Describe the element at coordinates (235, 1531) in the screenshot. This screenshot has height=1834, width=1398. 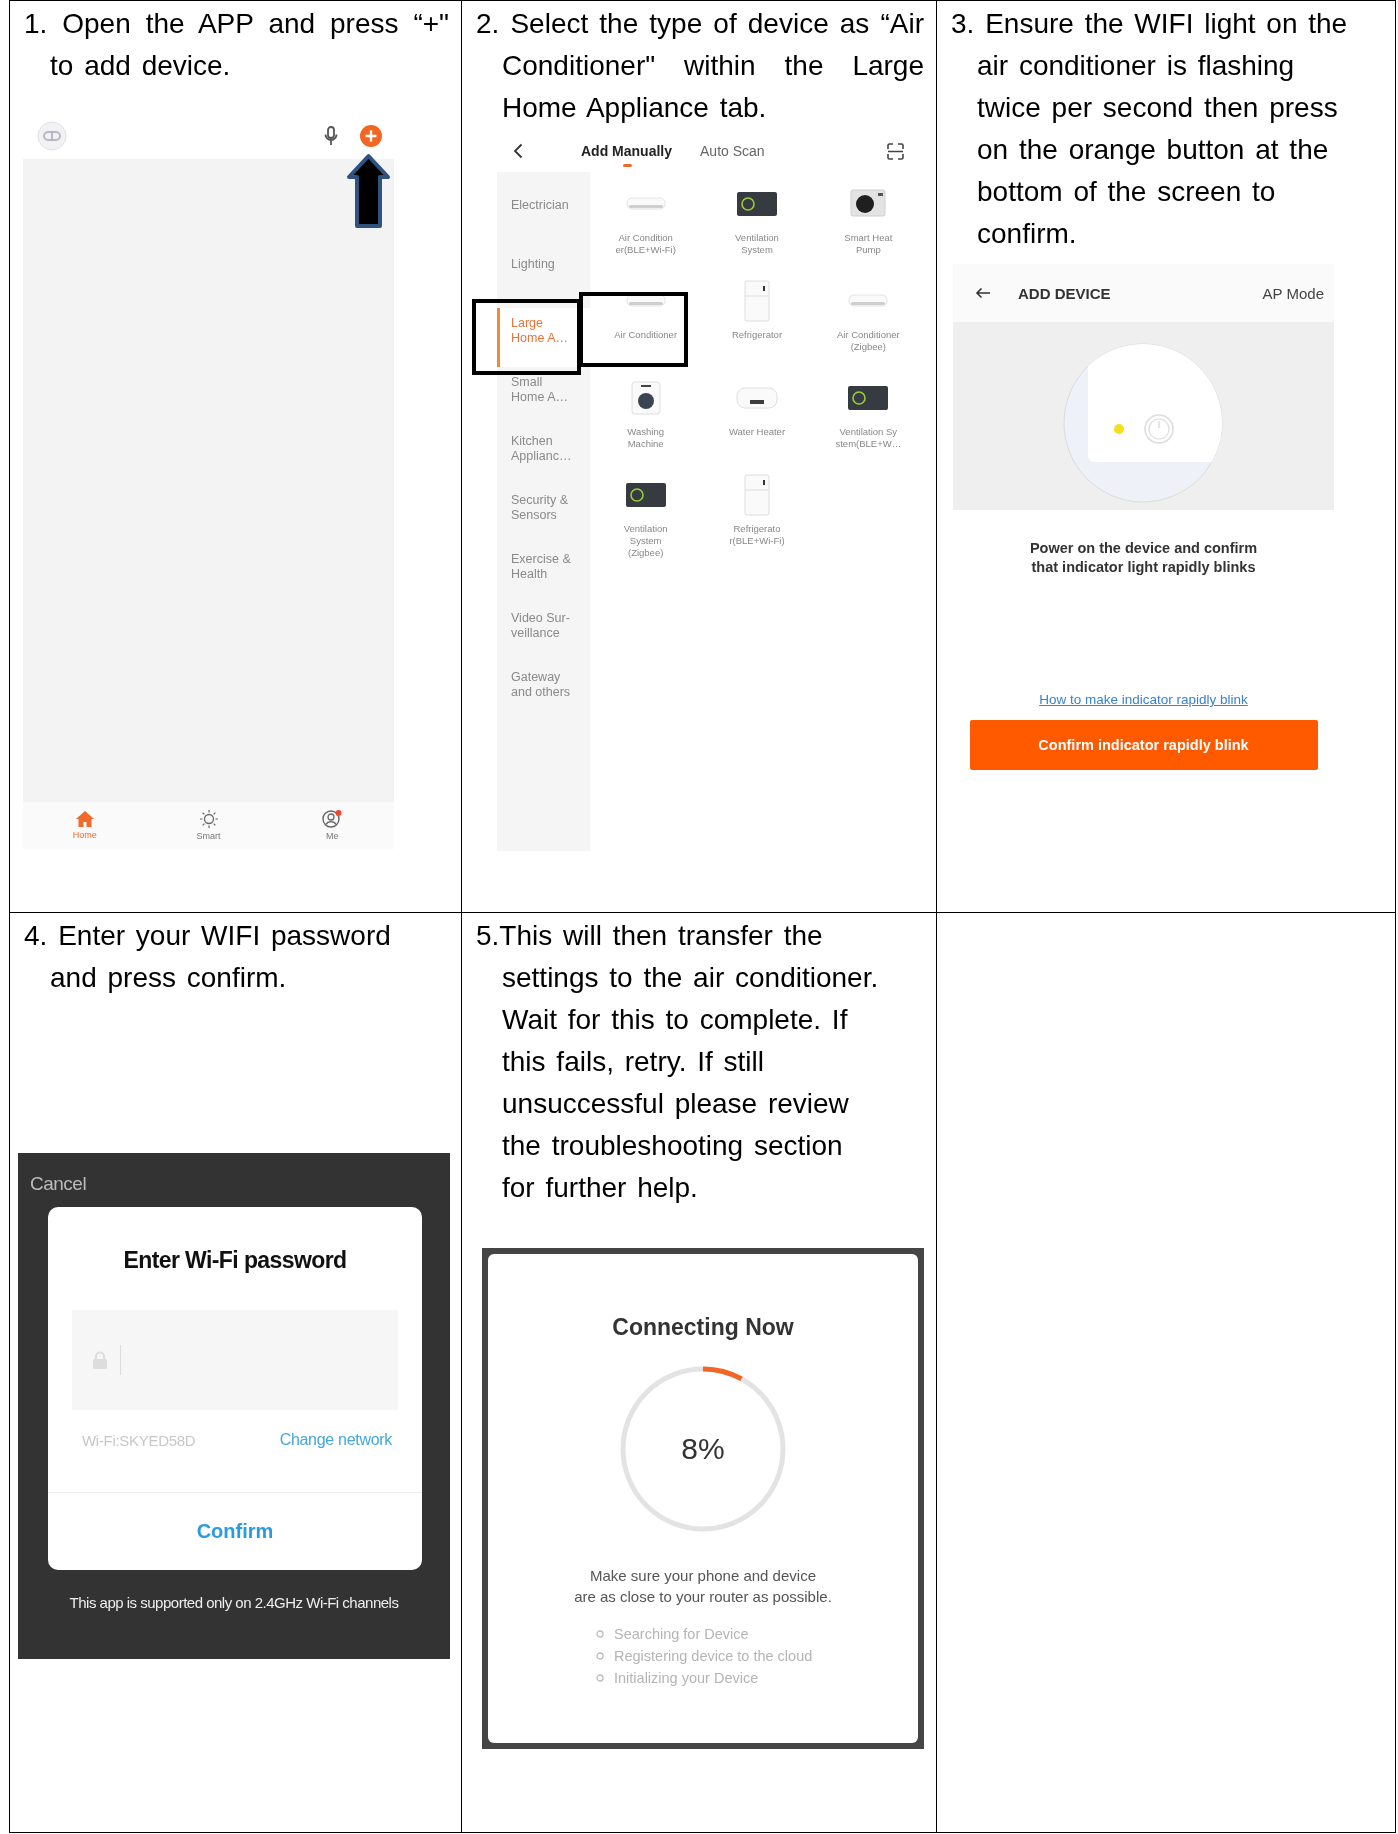
I see `confirm-button: Confirm` at that location.